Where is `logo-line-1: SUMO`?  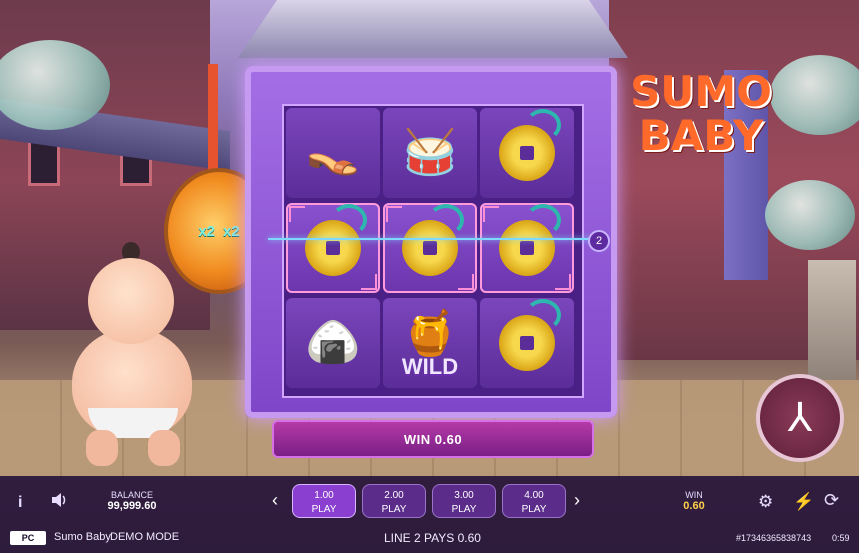 logo-line-1: SUMO is located at coordinates (701, 91).